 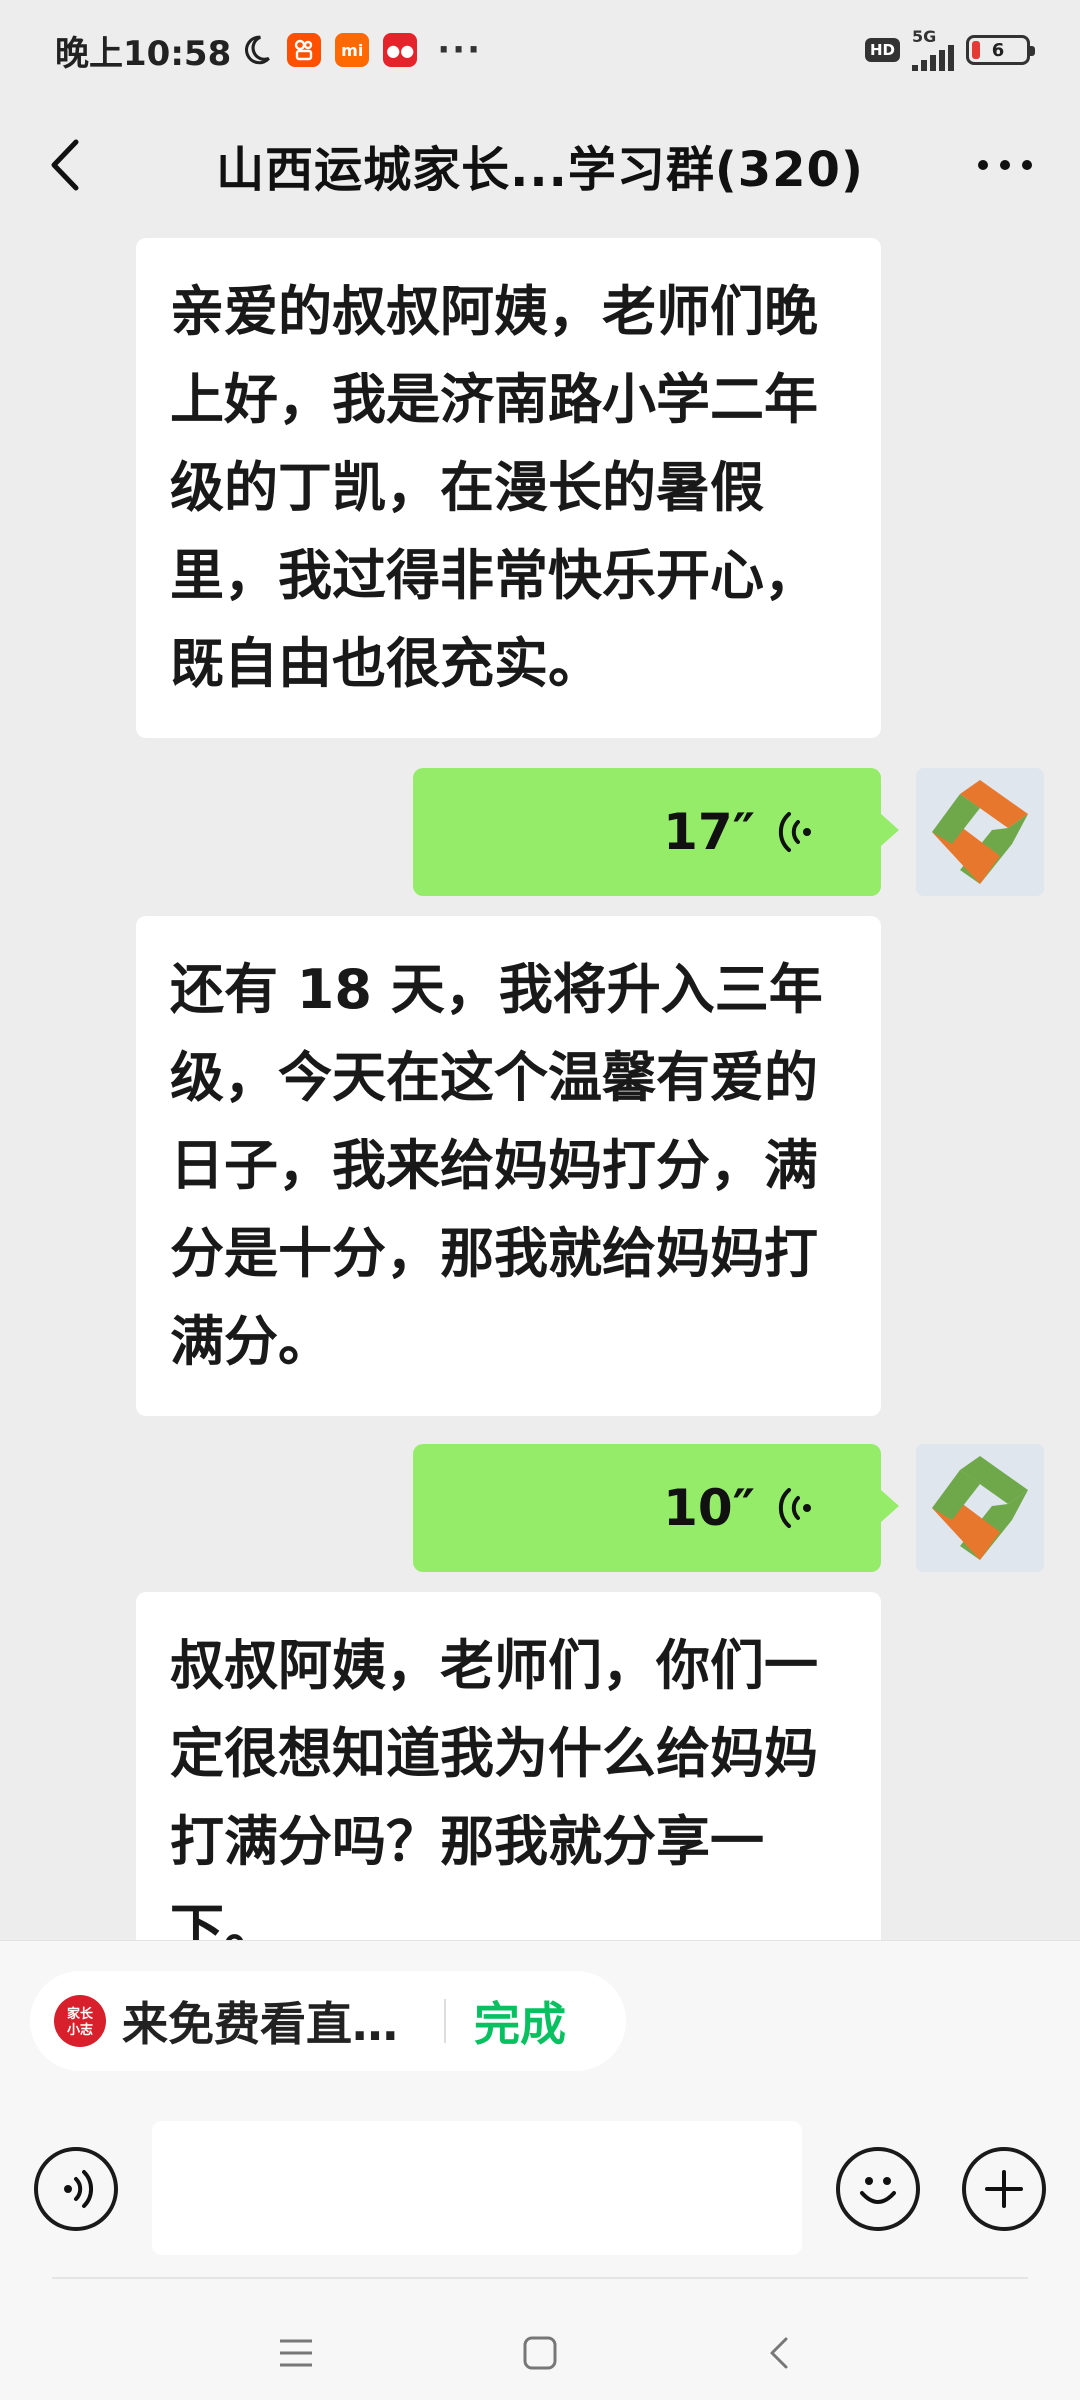 I want to click on battery-level: 6, so click(x=998, y=50).